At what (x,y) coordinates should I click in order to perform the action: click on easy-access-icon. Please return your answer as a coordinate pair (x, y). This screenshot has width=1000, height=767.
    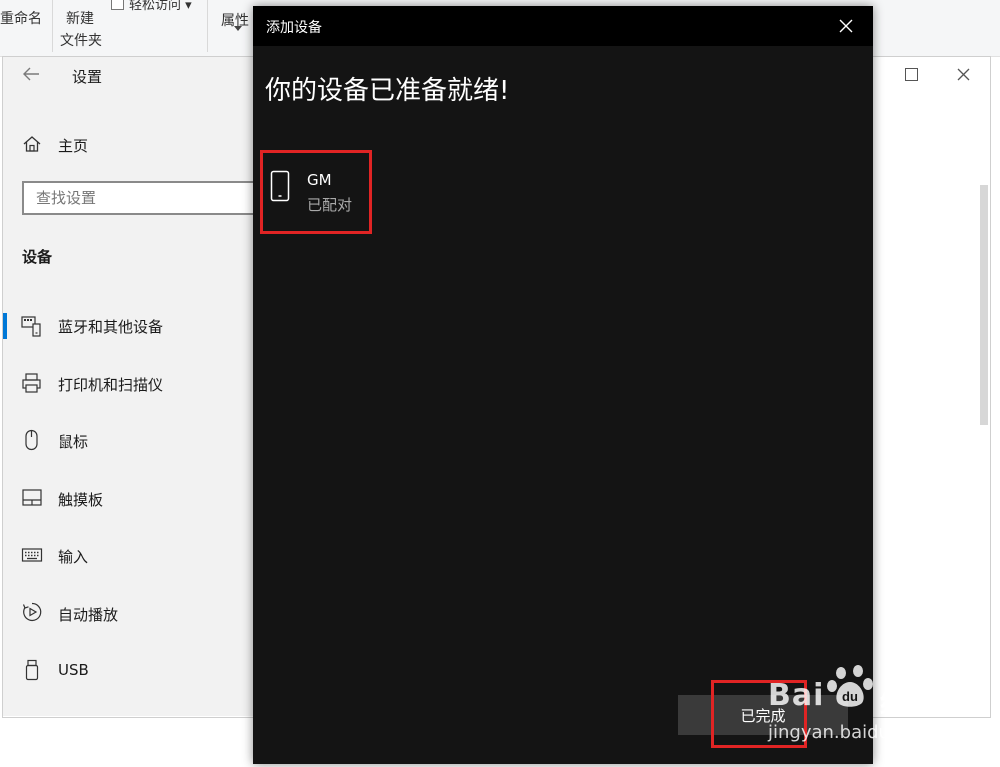
    Looking at the image, I should click on (117, 5).